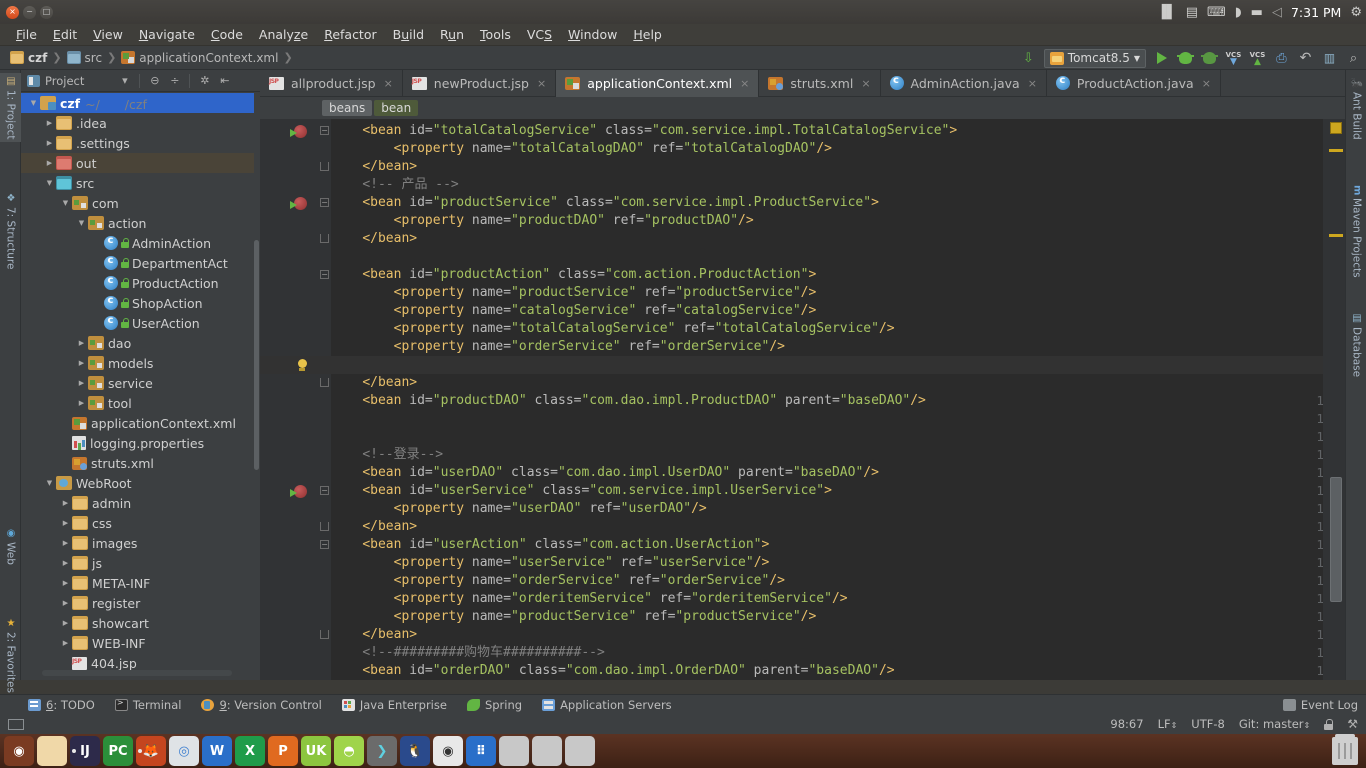  Describe the element at coordinates (1336, 150) in the screenshot. I see `warning-marker` at that location.